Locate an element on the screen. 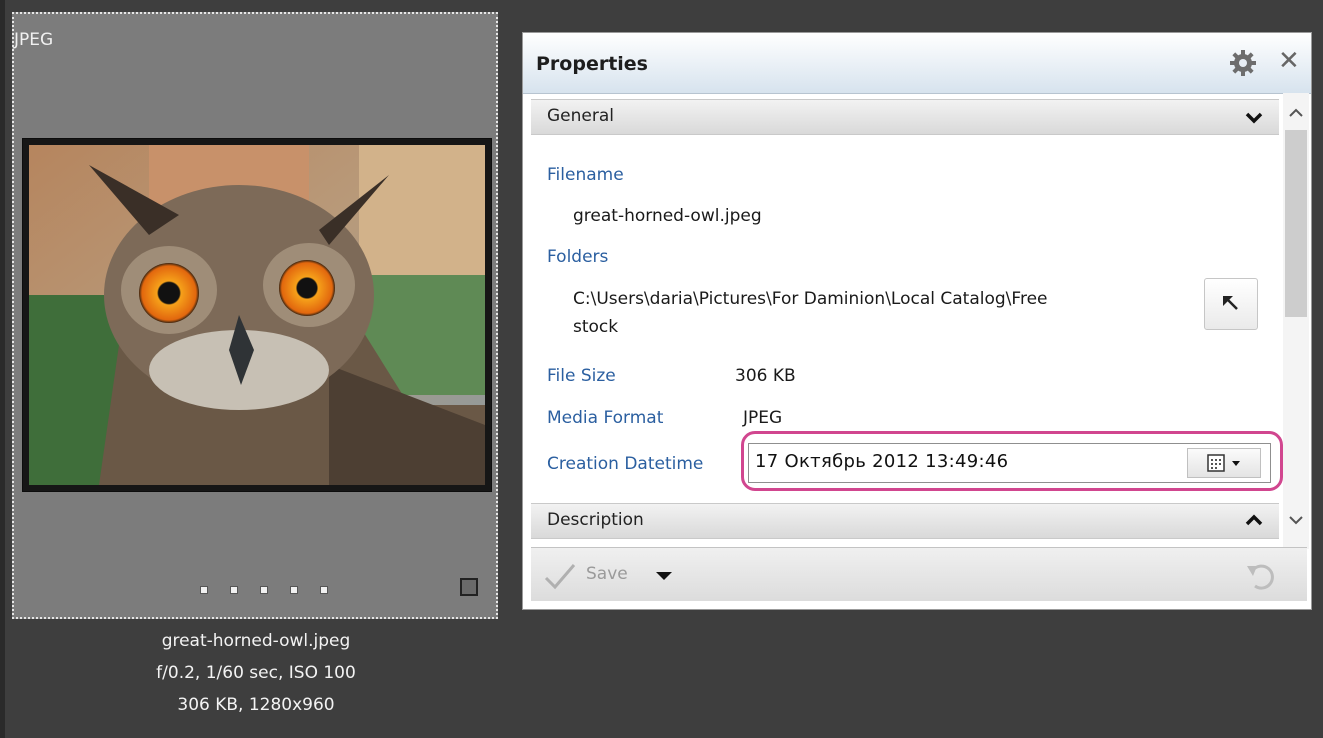 The height and width of the screenshot is (738, 1323). format-label: JPEG is located at coordinates (34, 40).